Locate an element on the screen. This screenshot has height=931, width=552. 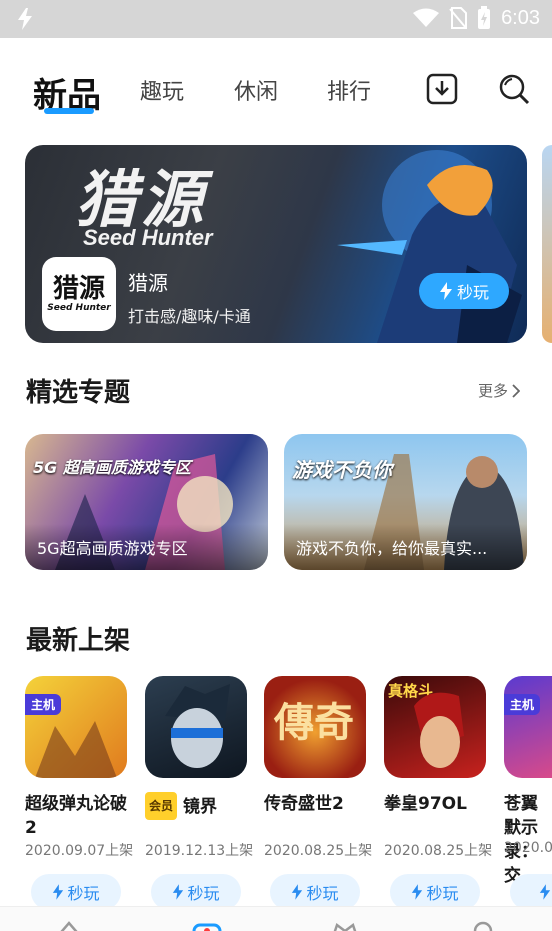
status-time: 6:03 is located at coordinates (520, 17).